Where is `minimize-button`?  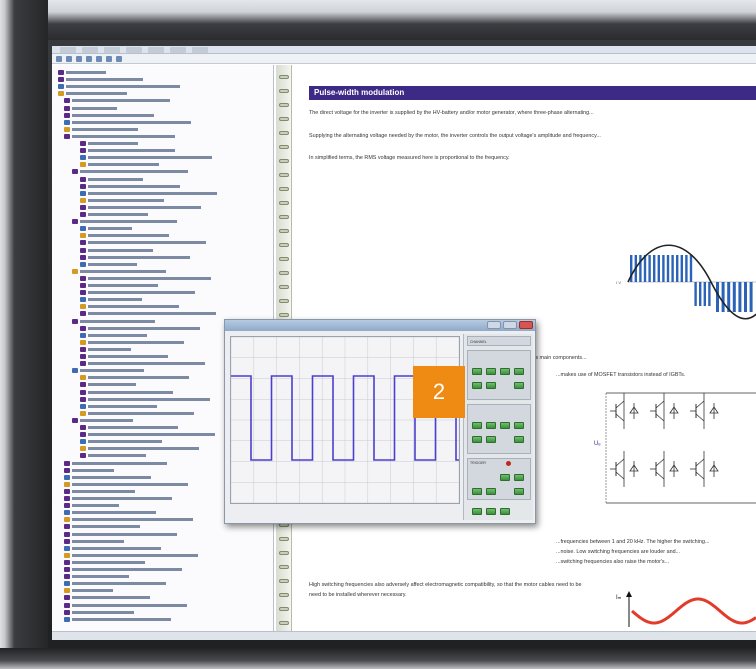 minimize-button is located at coordinates (494, 325).